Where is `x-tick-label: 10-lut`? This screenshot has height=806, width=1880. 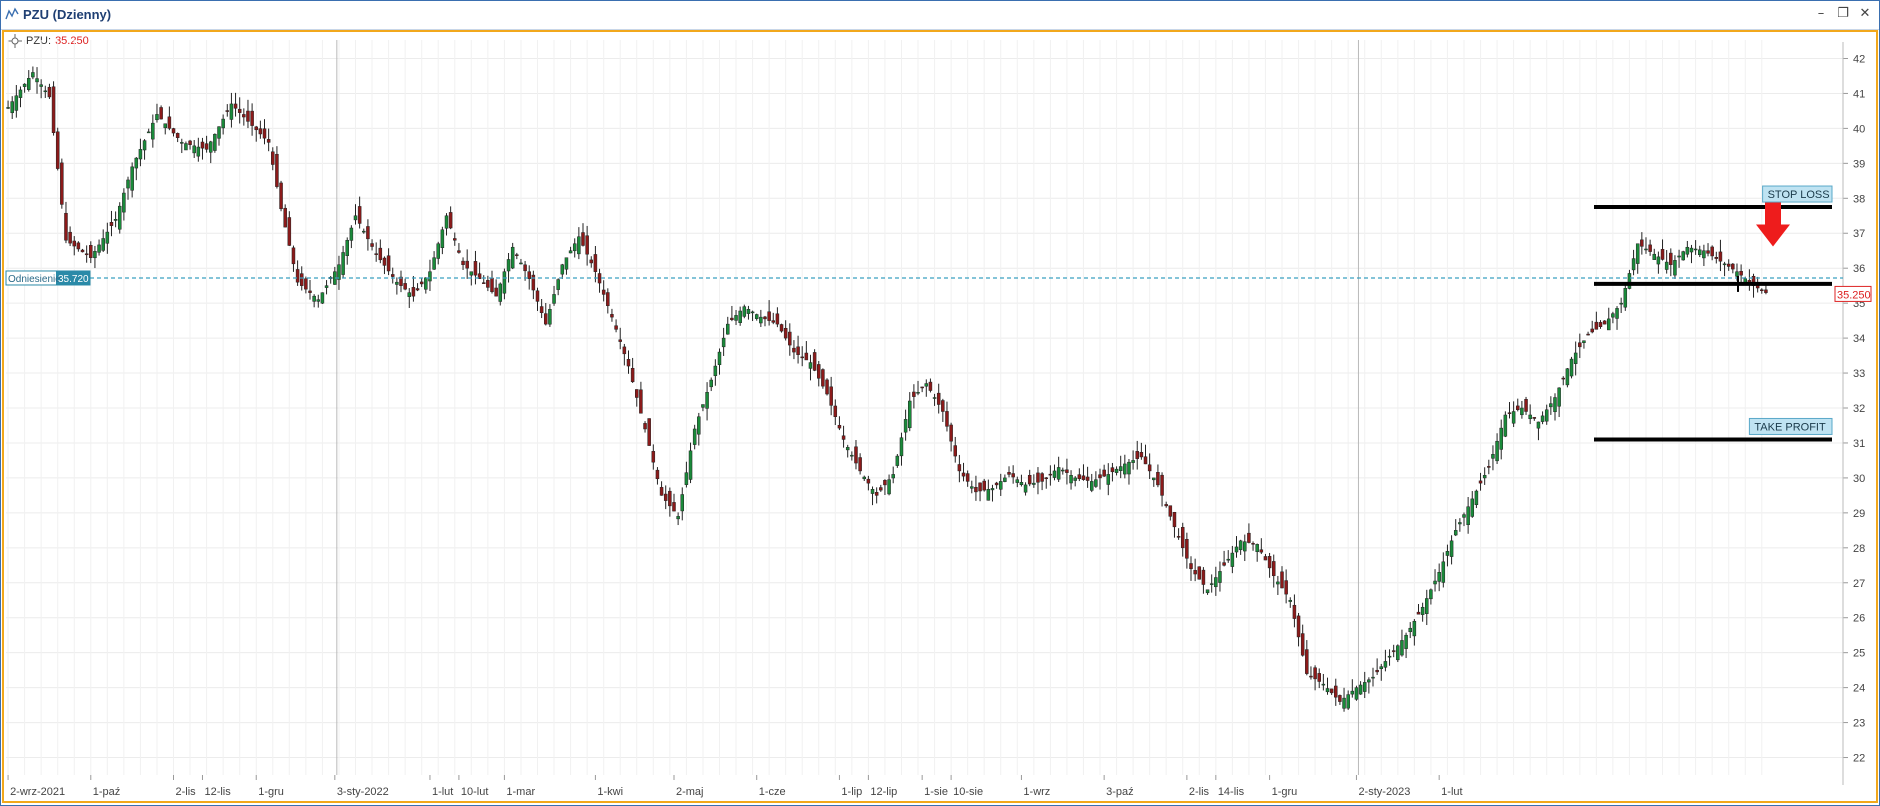
x-tick-label: 10-lut is located at coordinates (475, 792).